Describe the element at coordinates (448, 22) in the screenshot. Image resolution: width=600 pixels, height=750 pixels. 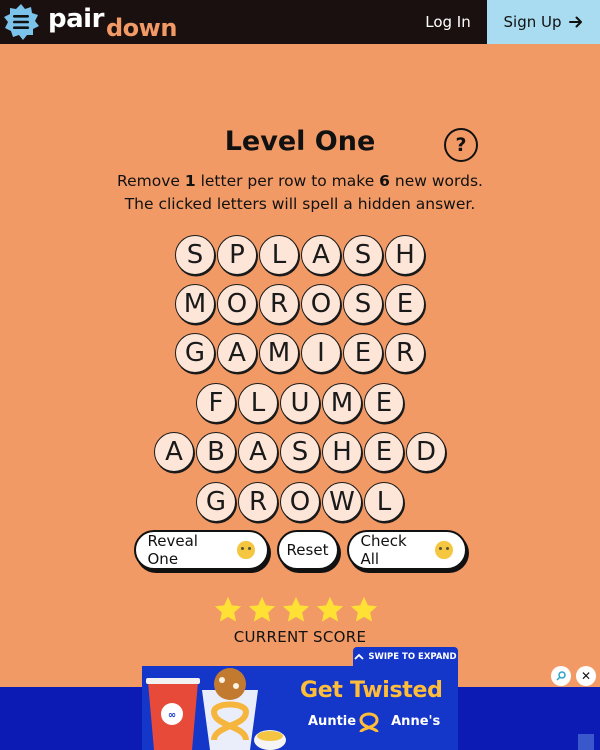
I see `login-link: Log In` at that location.